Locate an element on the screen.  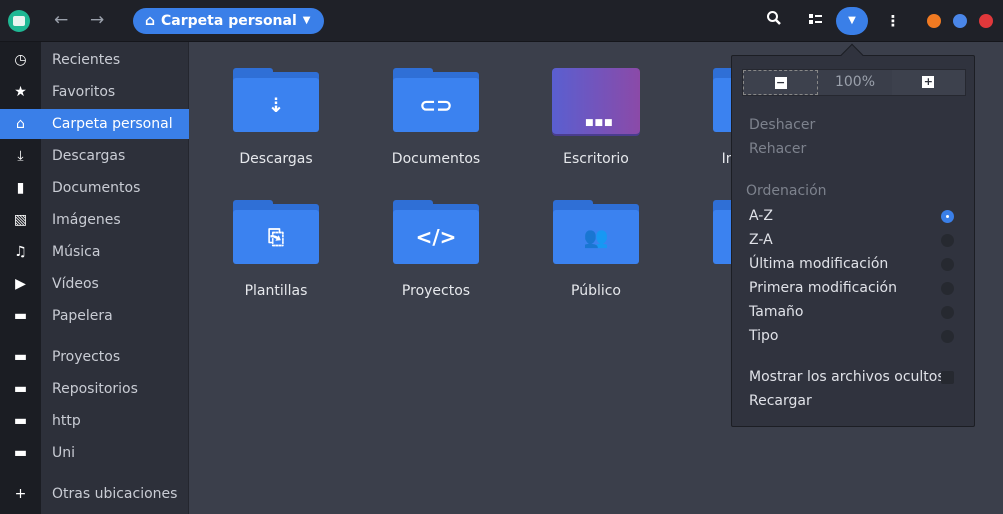
sidebar-item-repositorios: ▬ Repositorios is located at coordinates (94, 389).